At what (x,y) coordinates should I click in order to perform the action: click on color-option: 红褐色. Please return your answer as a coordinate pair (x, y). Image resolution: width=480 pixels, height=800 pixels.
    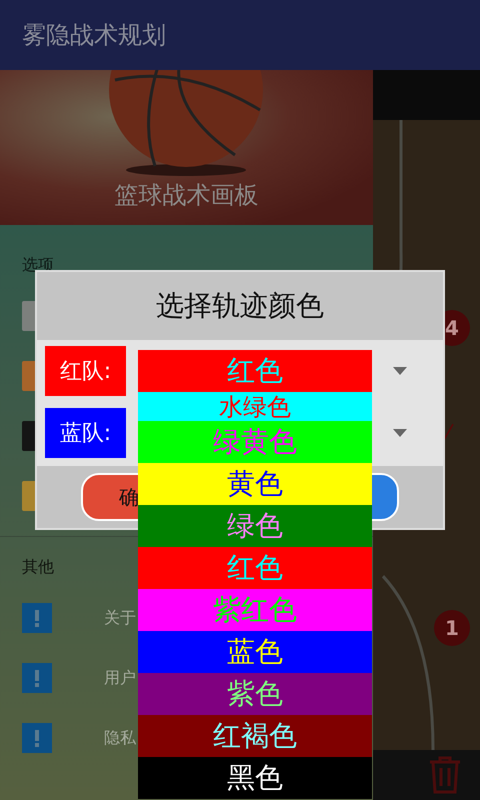
    Looking at the image, I should click on (255, 736).